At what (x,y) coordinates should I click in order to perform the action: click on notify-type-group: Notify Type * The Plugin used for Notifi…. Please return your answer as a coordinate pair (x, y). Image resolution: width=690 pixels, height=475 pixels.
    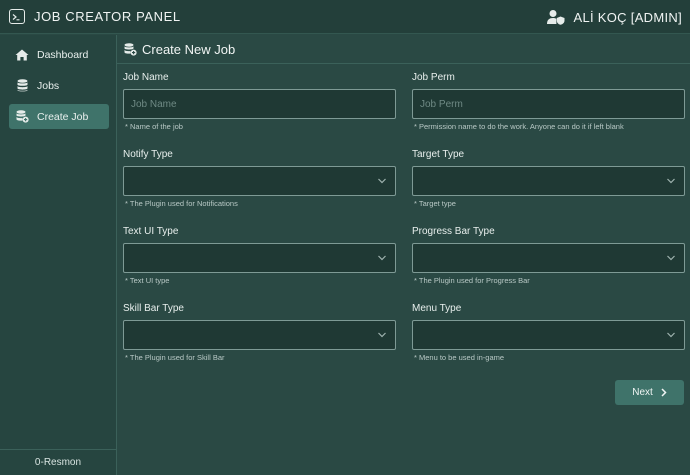
    Looking at the image, I should click on (259, 178).